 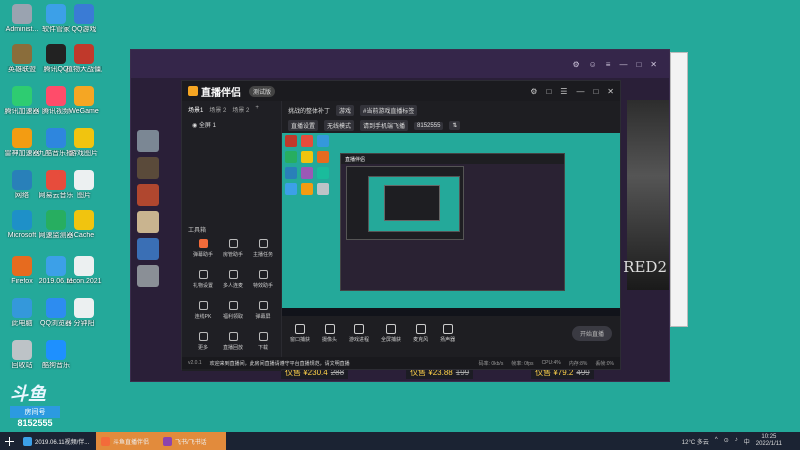 What do you see at coordinates (22, 153) in the screenshot?
I see `desktop-shortcut-label: 雷神加速器` at bounding box center [22, 153].